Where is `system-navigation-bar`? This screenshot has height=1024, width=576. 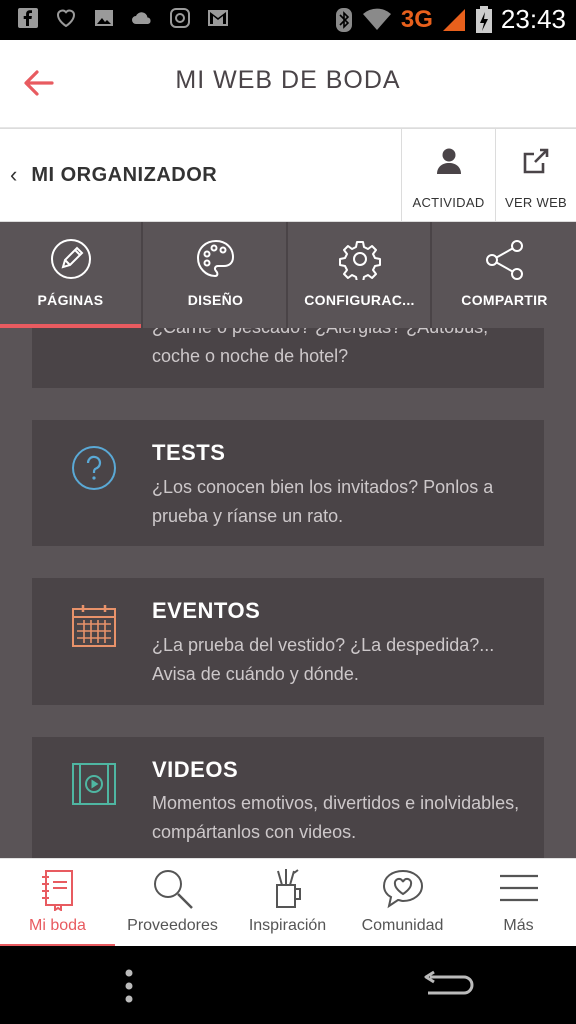 system-navigation-bar is located at coordinates (288, 985).